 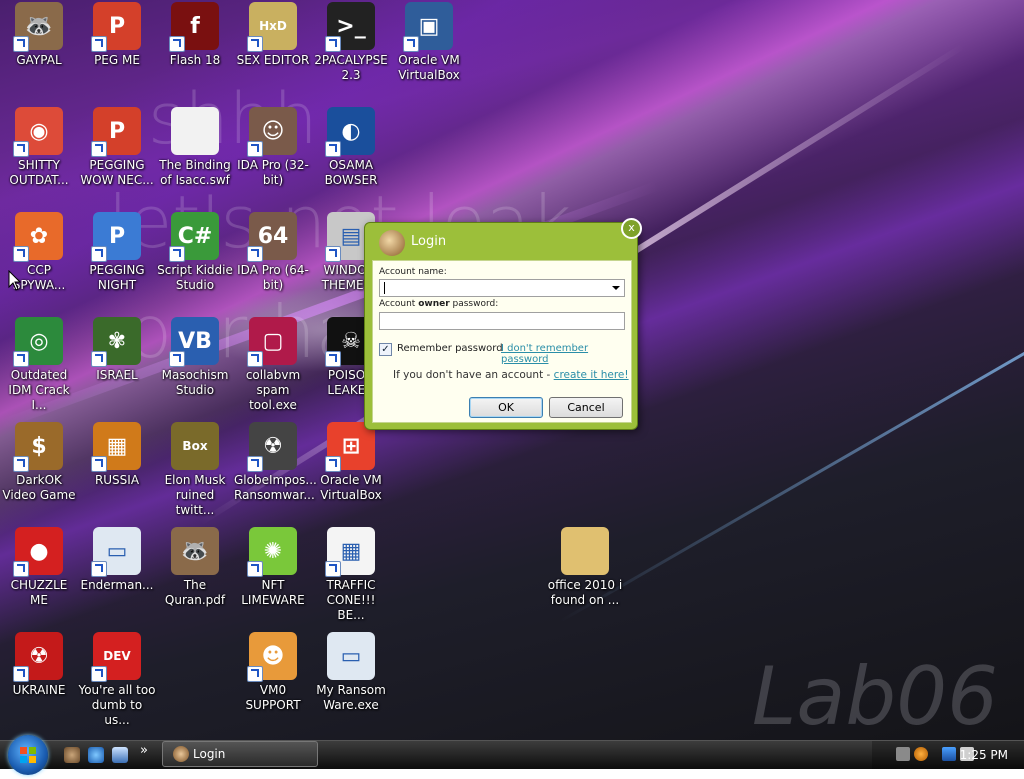 I want to click on ida-icon: ☺, so click(x=272, y=132).